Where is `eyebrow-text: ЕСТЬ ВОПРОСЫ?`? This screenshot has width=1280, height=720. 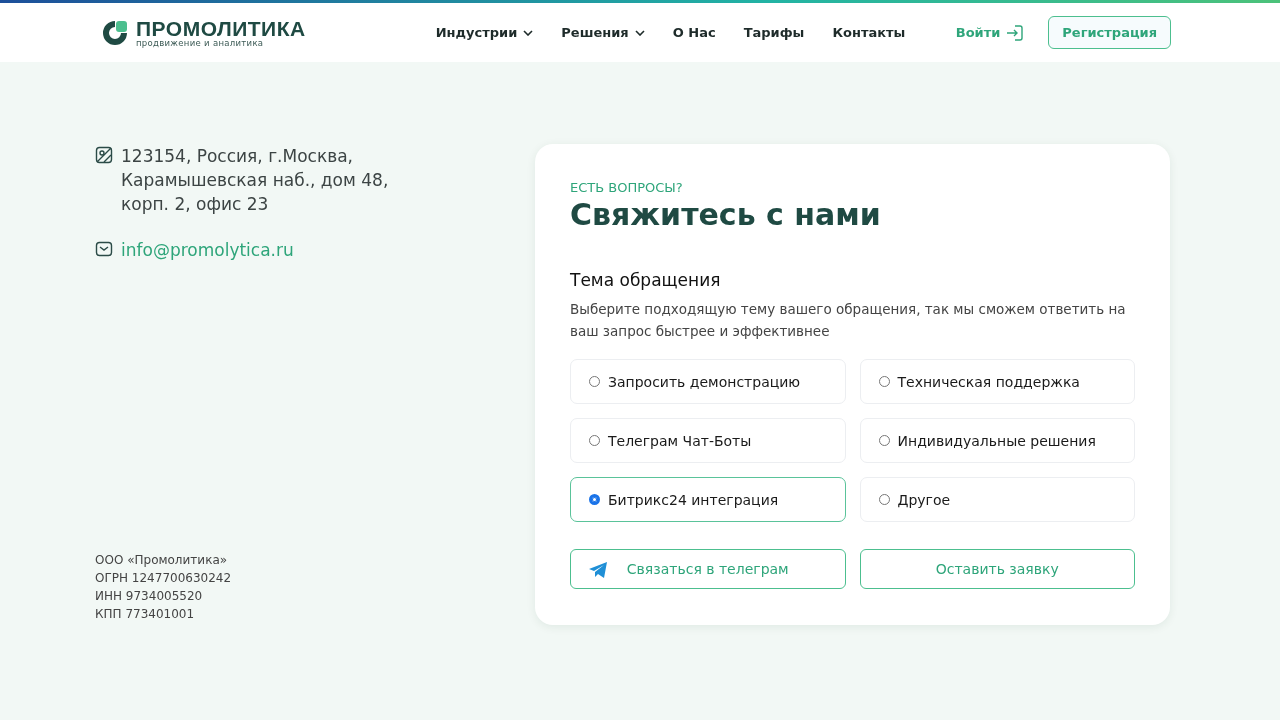
eyebrow-text: ЕСТЬ ВОПРОСЫ? is located at coordinates (627, 187).